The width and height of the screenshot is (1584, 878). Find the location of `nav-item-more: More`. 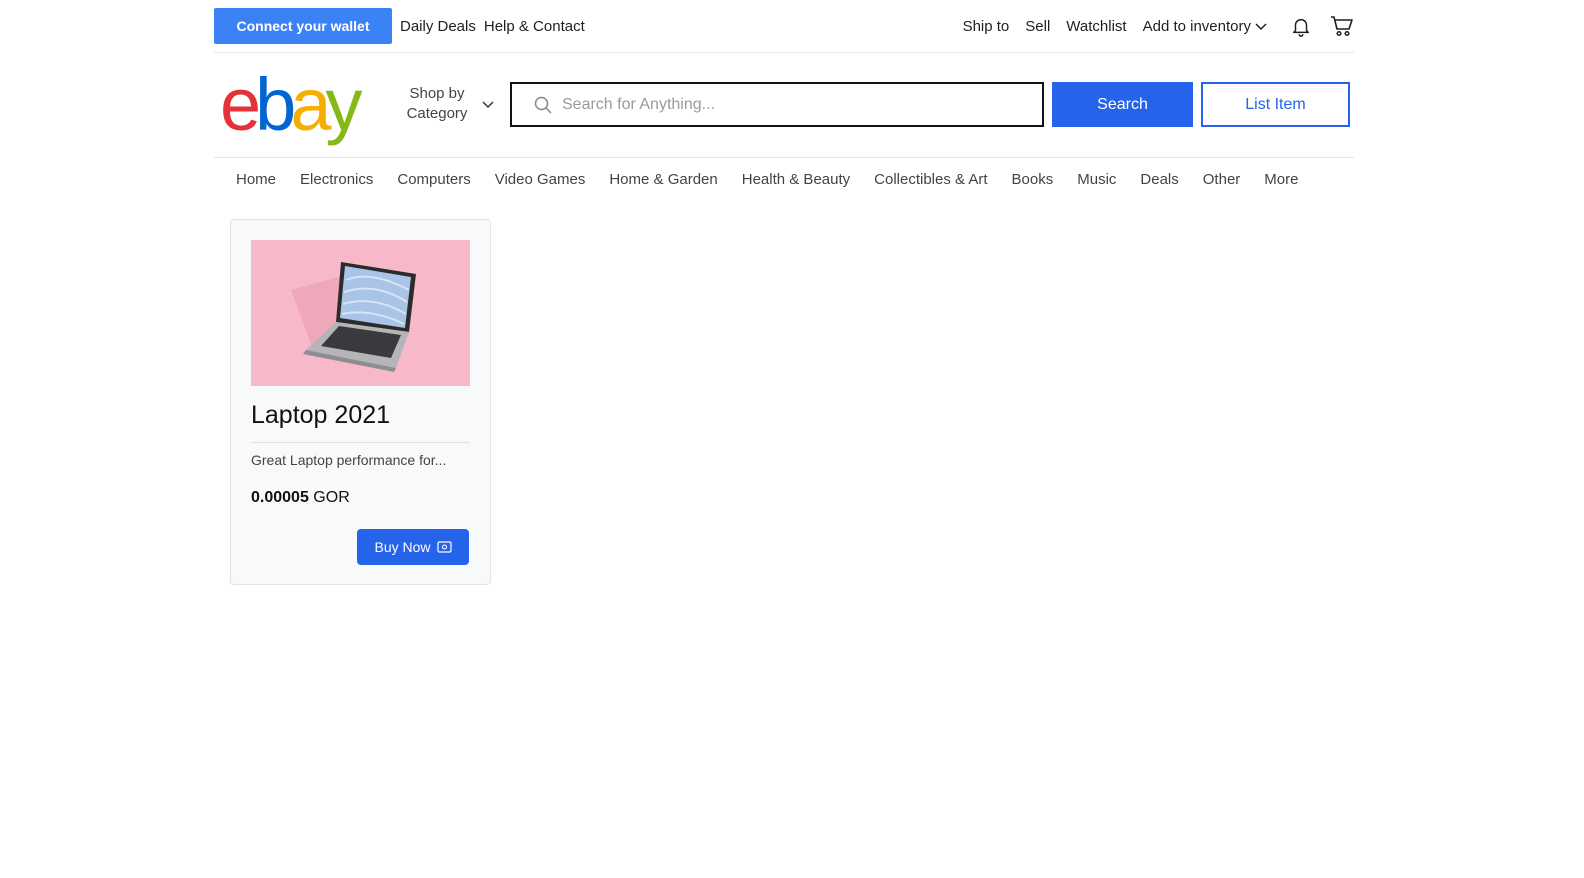

nav-item-more: More is located at coordinates (1281, 179).